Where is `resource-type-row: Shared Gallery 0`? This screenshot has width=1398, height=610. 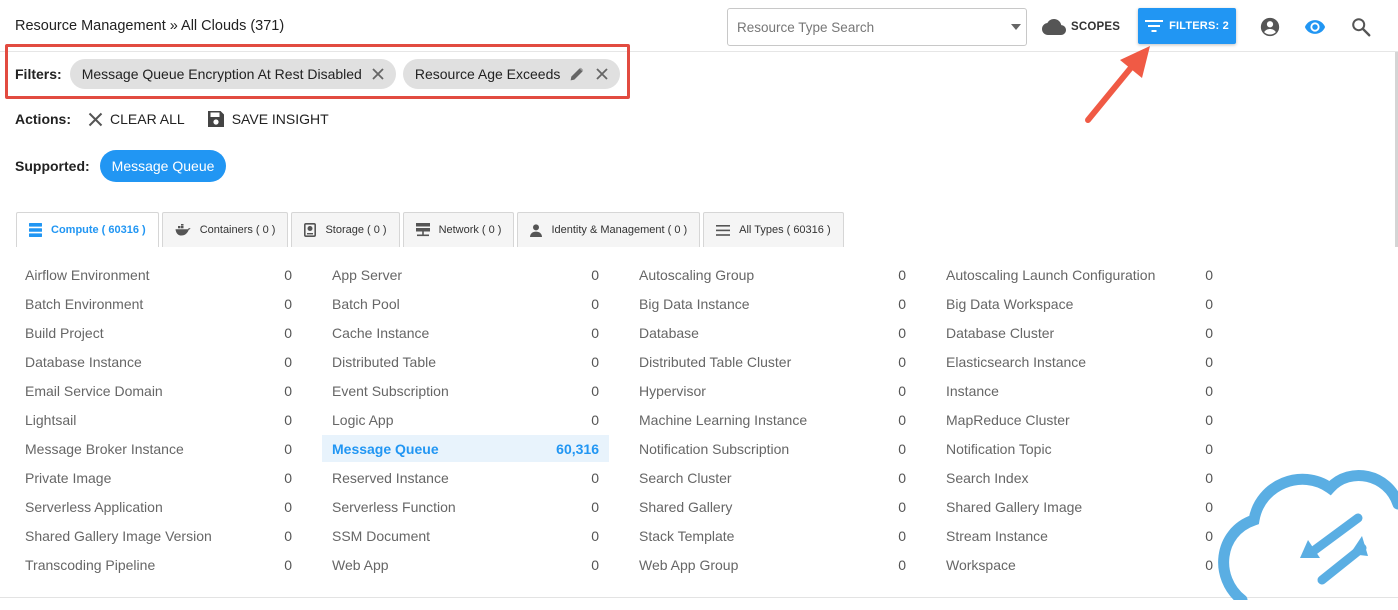 resource-type-row: Shared Gallery 0 is located at coordinates (772, 506).